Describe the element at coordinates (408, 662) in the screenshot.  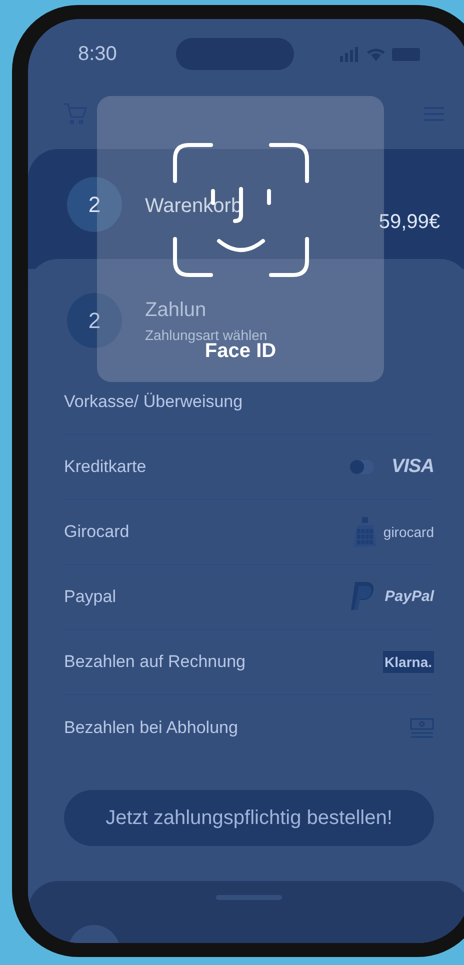
I see `klarna-logo: Klarna.` at that location.